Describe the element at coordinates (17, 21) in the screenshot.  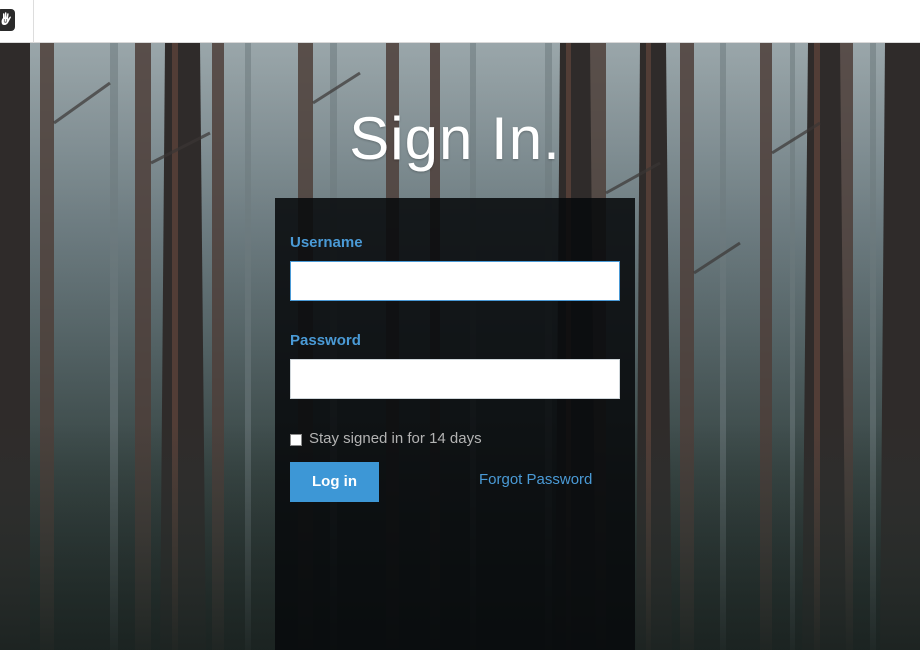
I see `logo-button` at that location.